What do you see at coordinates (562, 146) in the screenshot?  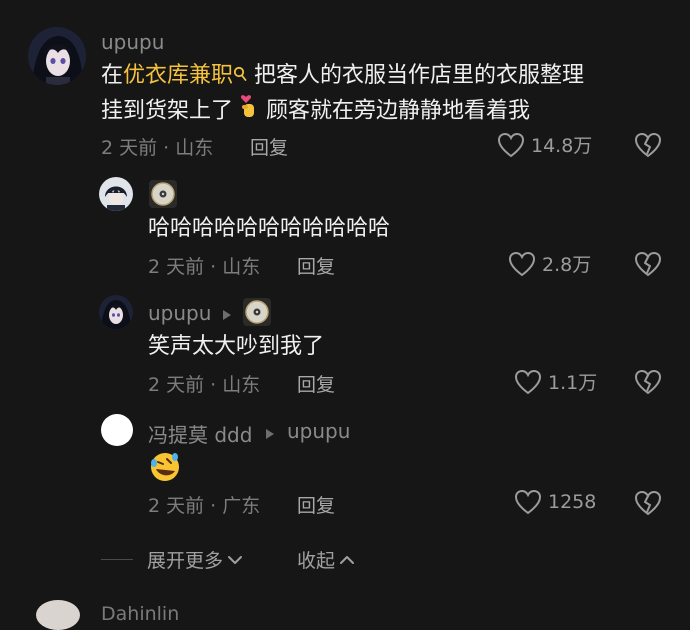 I see `like-count: 14.8万` at bounding box center [562, 146].